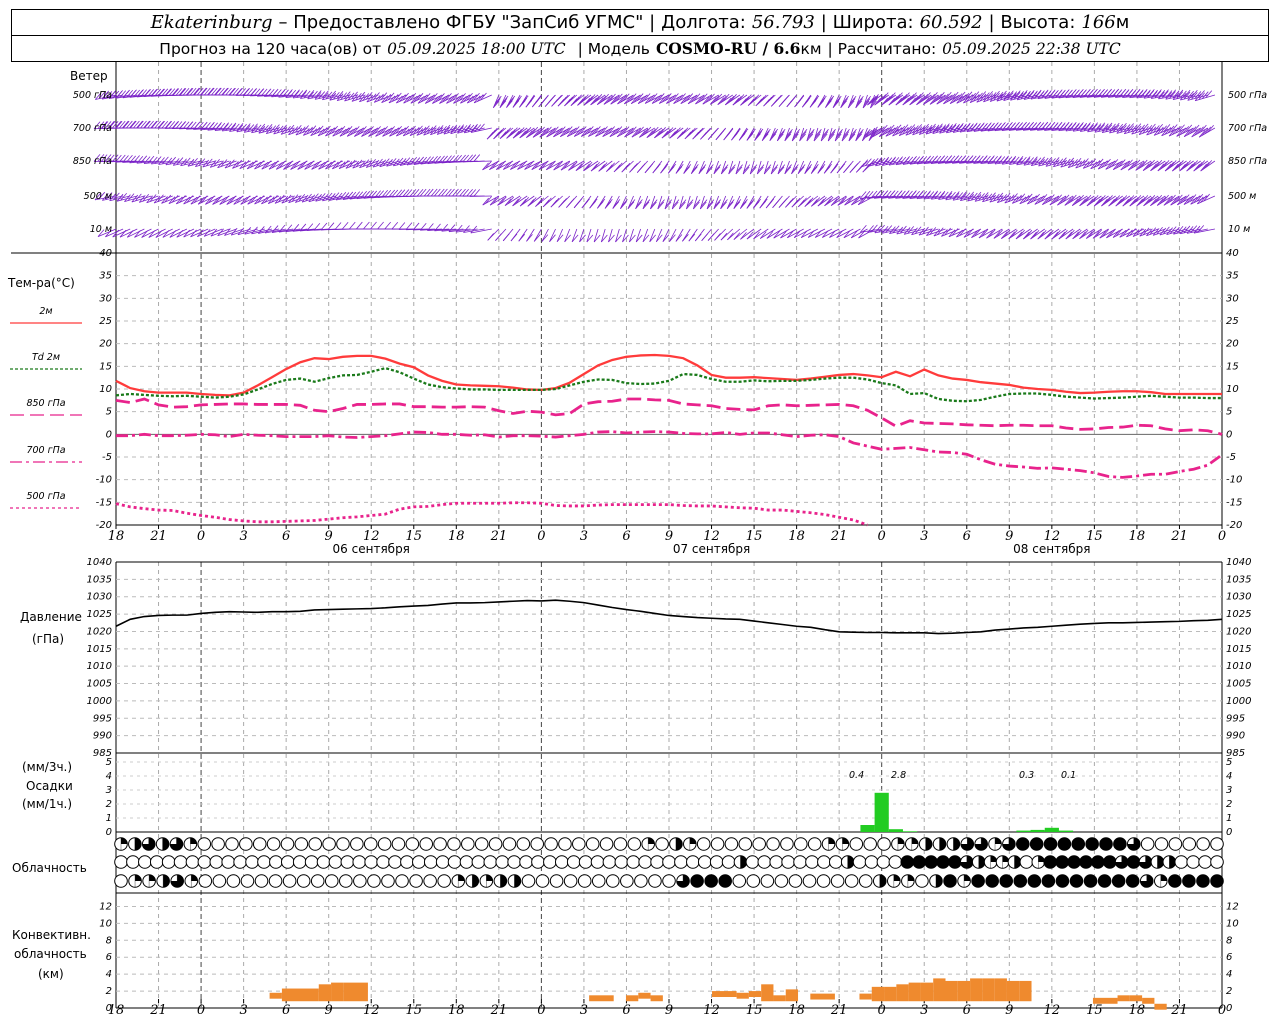 This screenshot has height=1024, width=1280. What do you see at coordinates (50, 954) in the screenshot?
I see `conv-title-2: облачность` at bounding box center [50, 954].